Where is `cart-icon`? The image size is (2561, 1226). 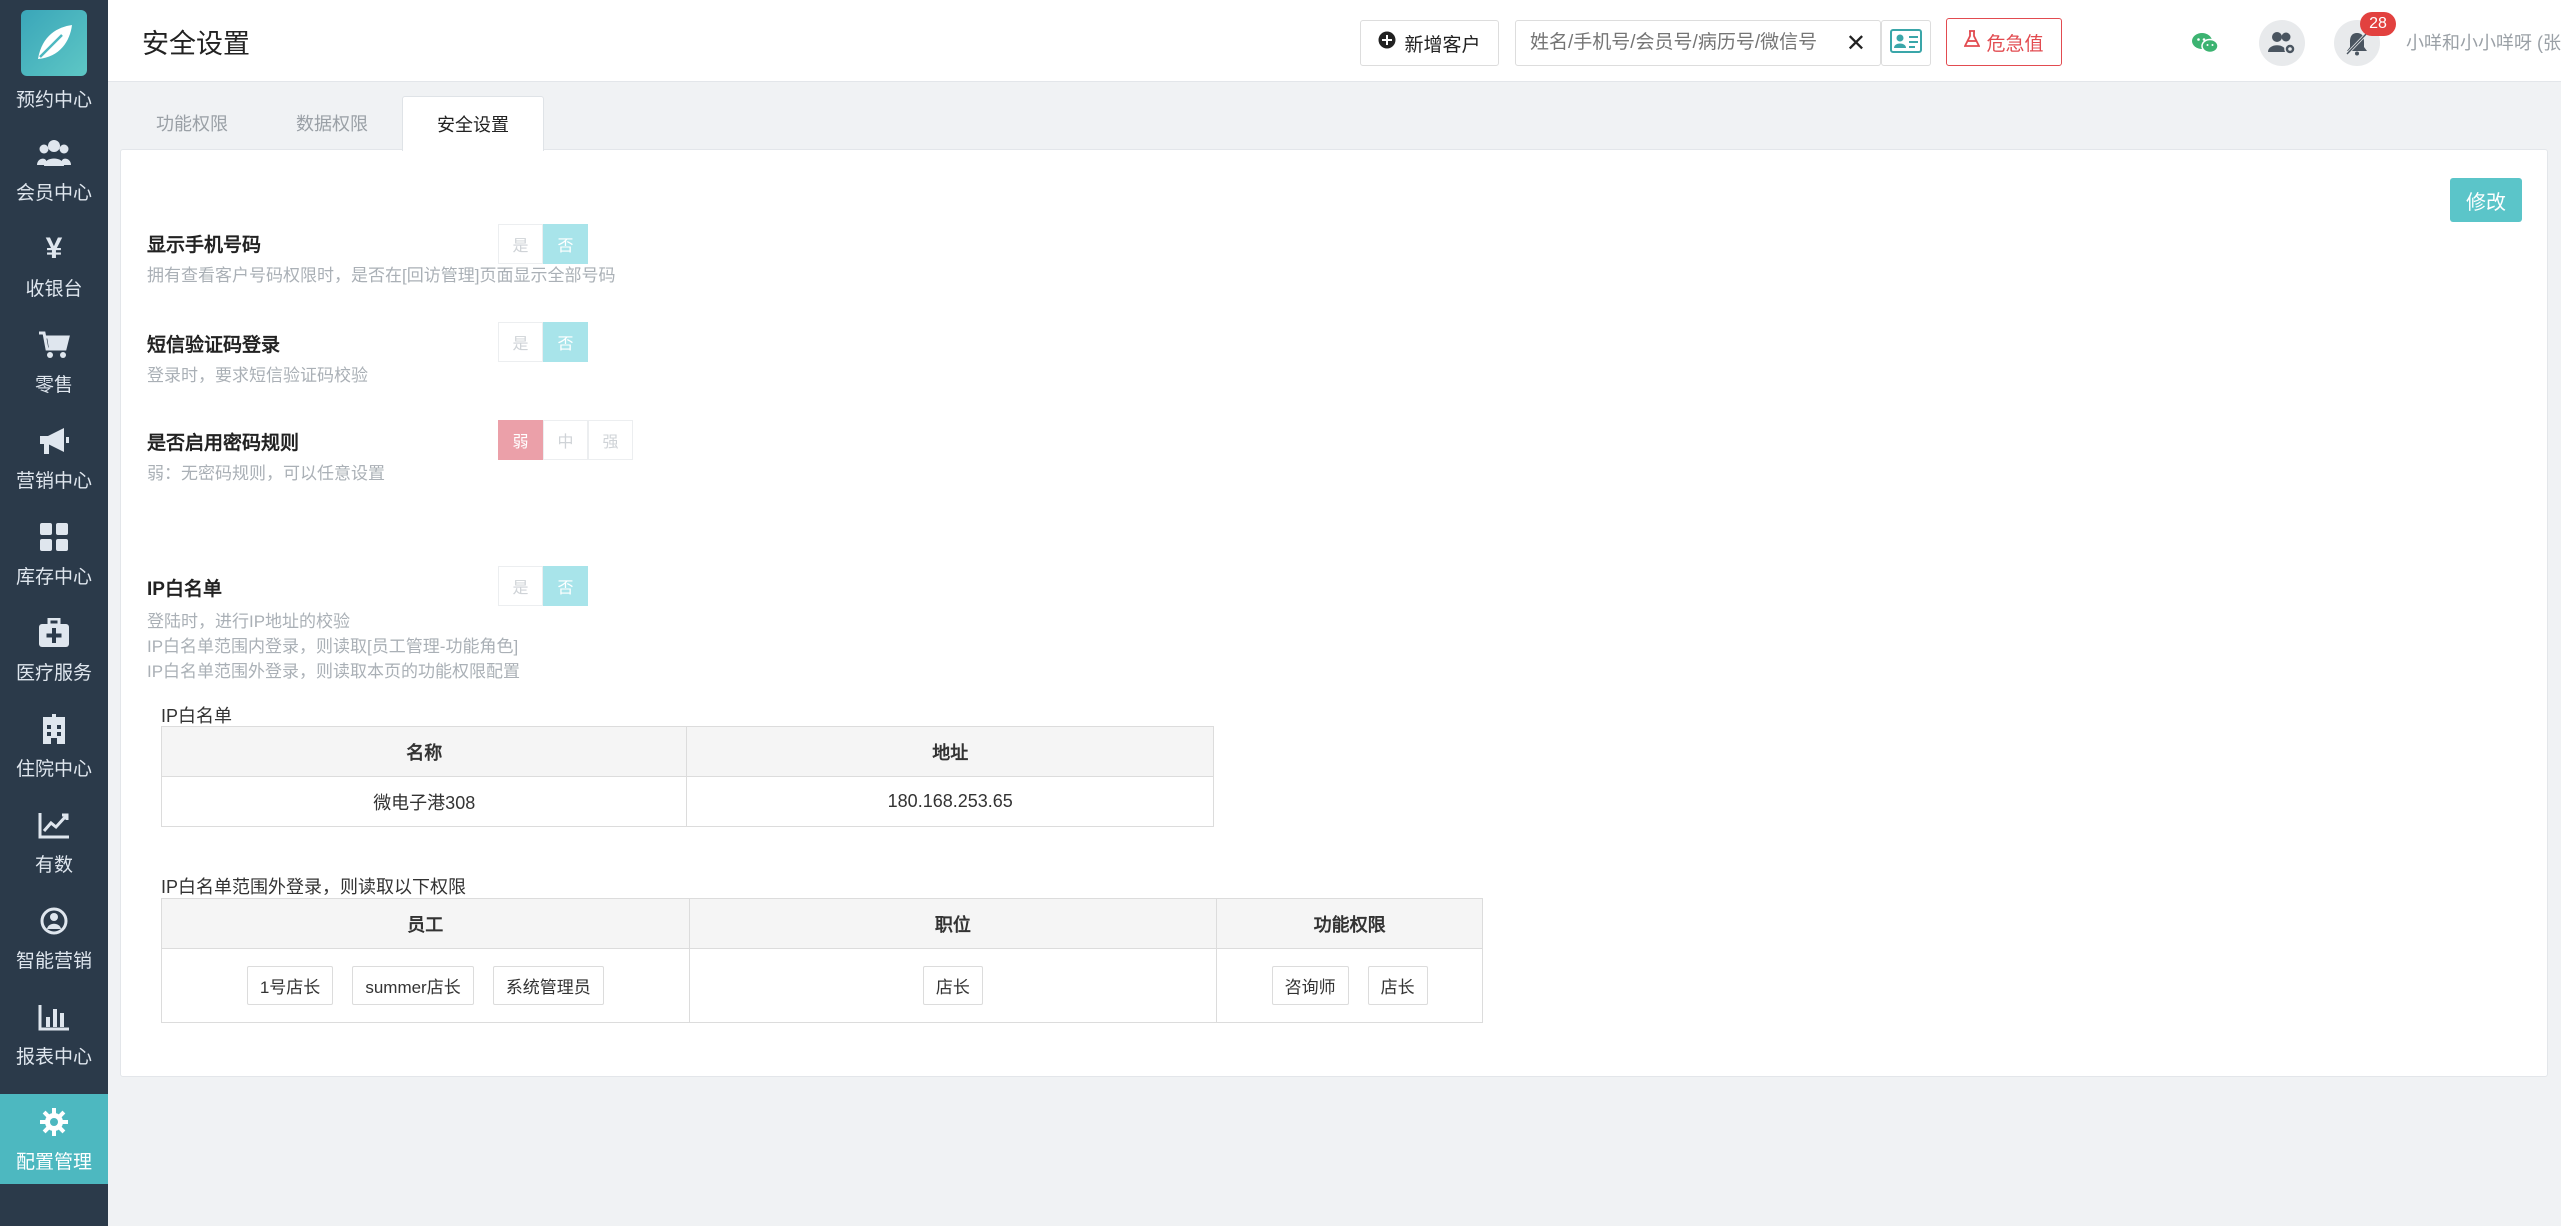
cart-icon is located at coordinates (54, 345).